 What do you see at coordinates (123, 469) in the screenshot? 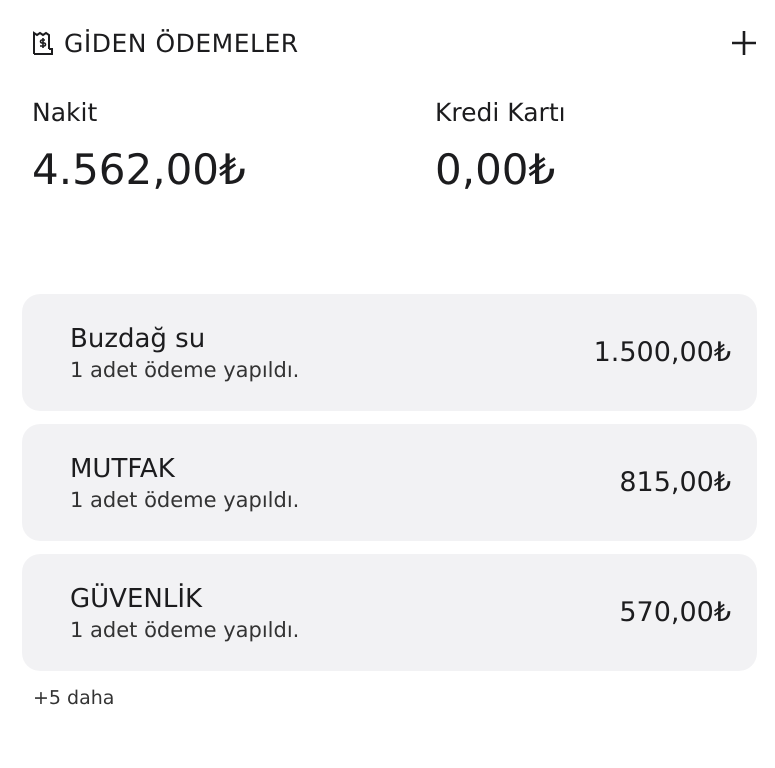
I see `payment-name: MUTFAK` at bounding box center [123, 469].